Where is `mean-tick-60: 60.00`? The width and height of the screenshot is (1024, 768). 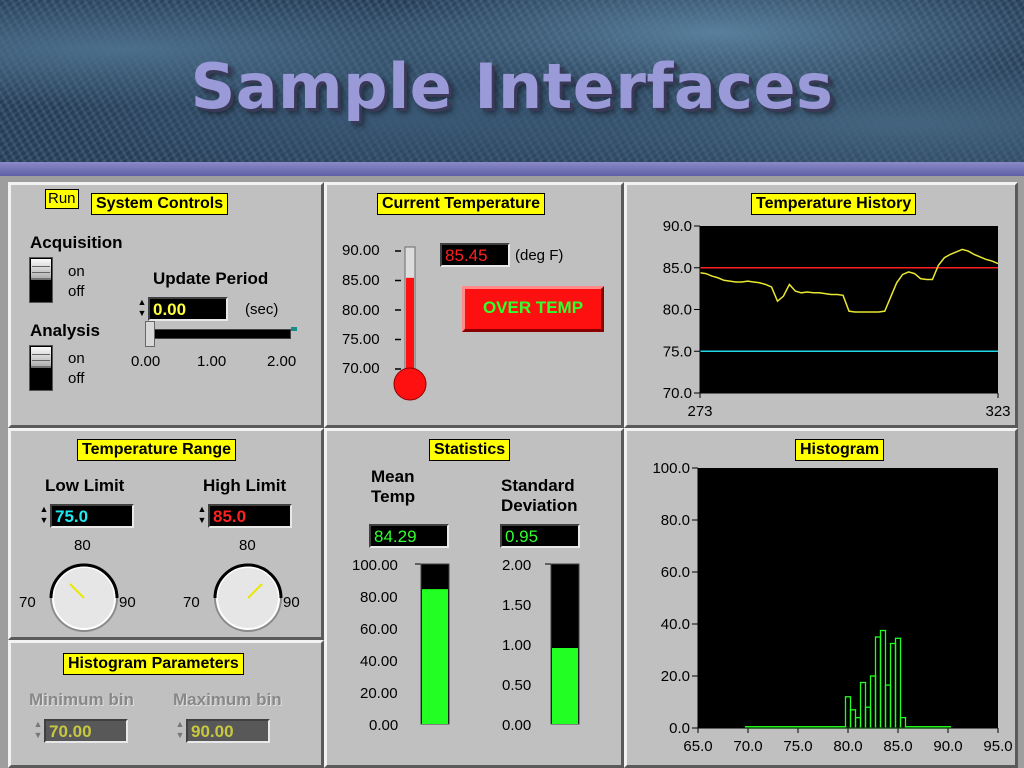 mean-tick-60: 60.00 is located at coordinates (379, 629).